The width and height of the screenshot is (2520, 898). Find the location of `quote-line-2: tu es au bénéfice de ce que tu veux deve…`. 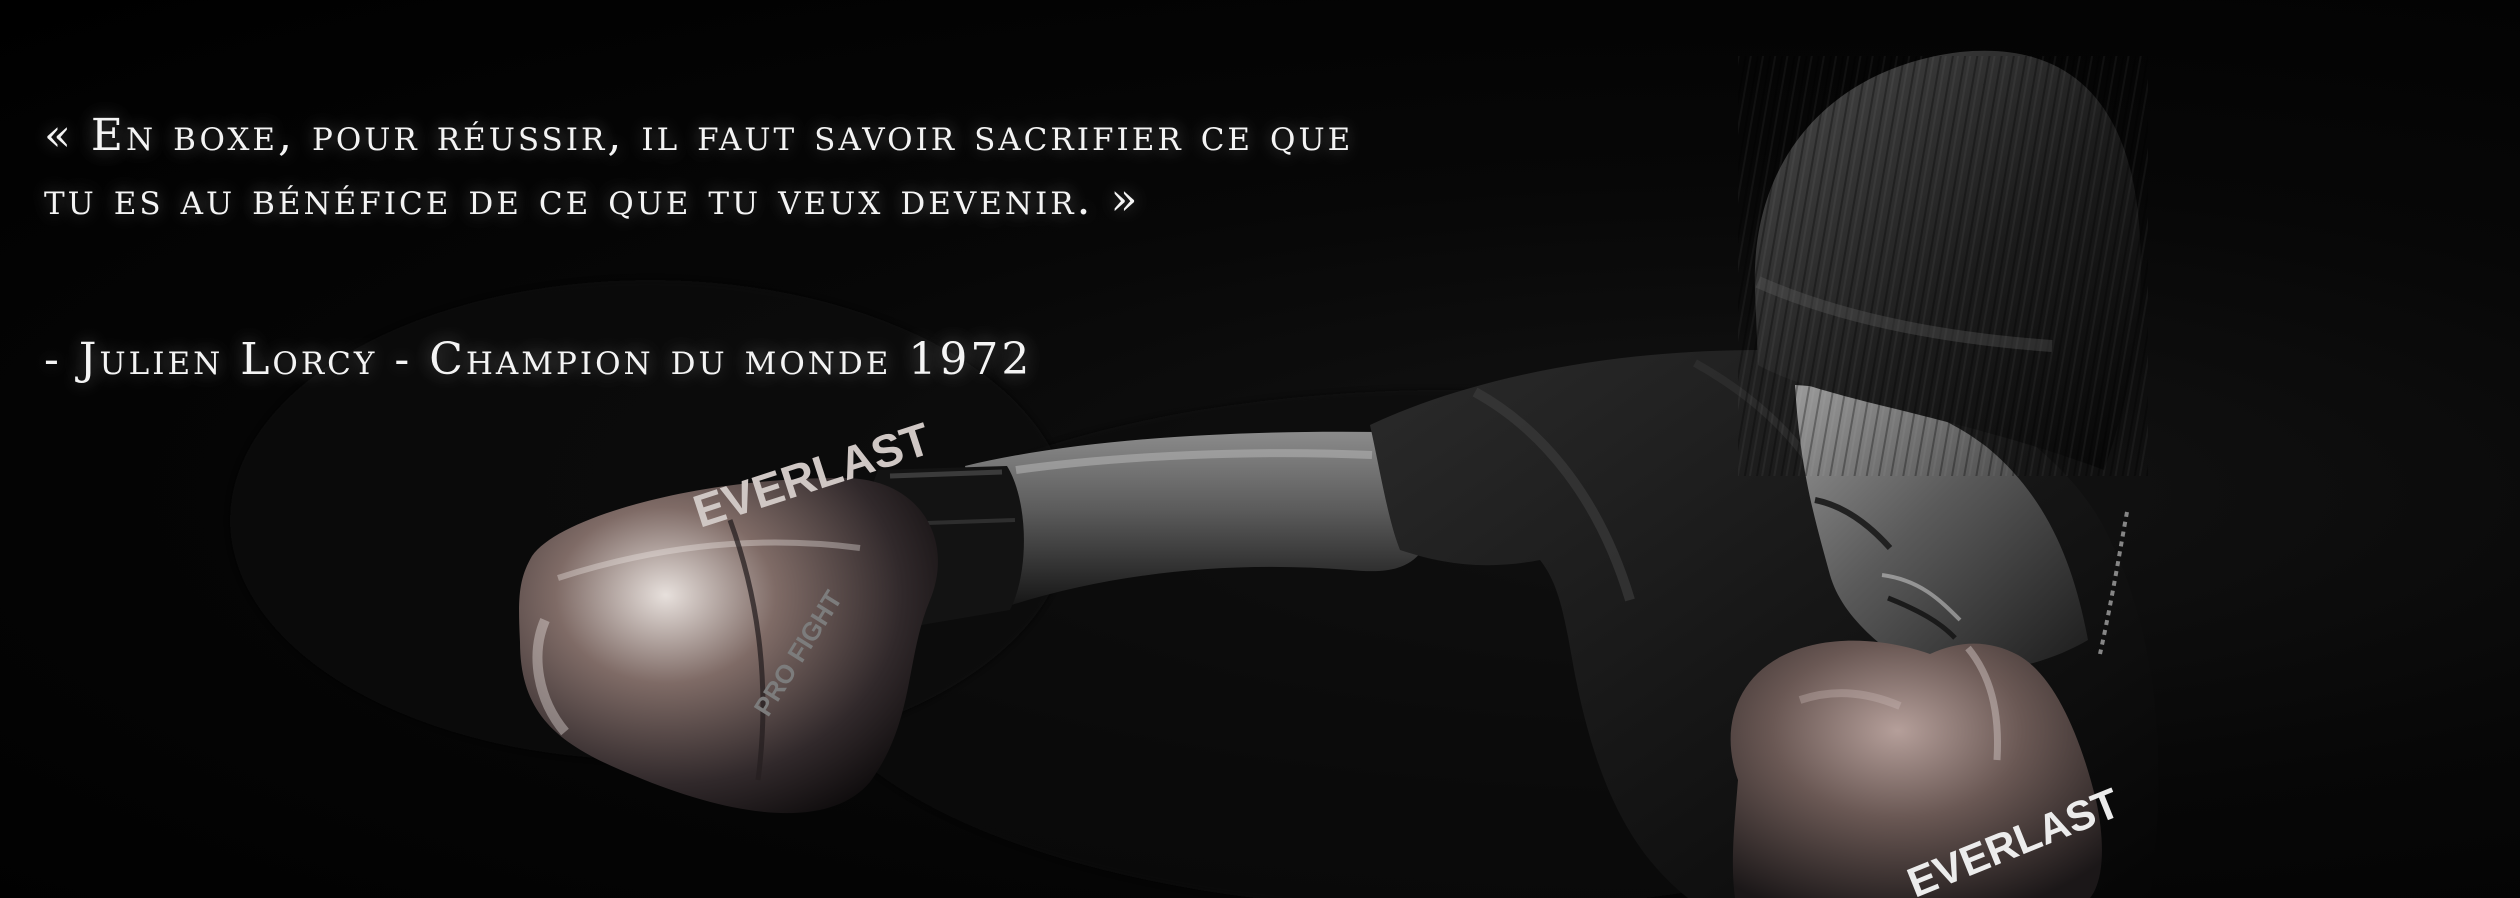

quote-line-2: tu es au bénéfice de ce que tu veux deve… is located at coordinates (592, 199).